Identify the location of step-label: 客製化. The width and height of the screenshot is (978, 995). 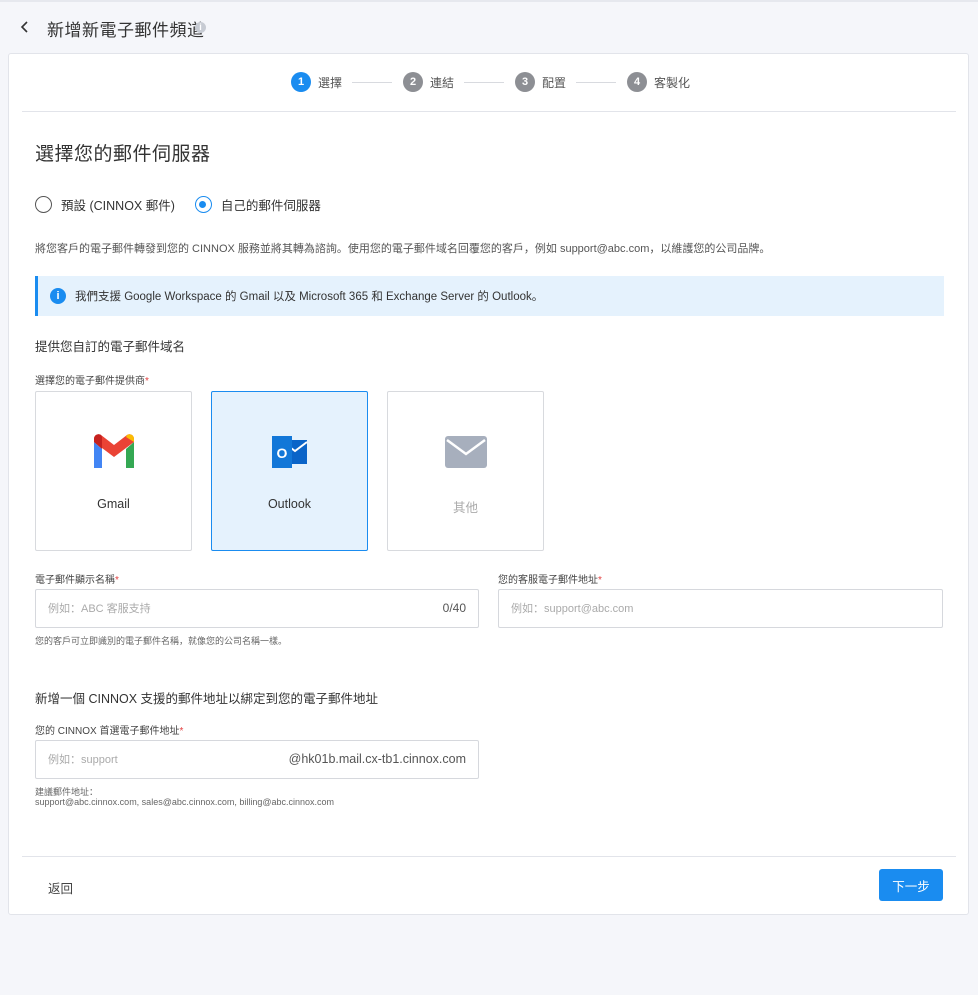
(672, 82).